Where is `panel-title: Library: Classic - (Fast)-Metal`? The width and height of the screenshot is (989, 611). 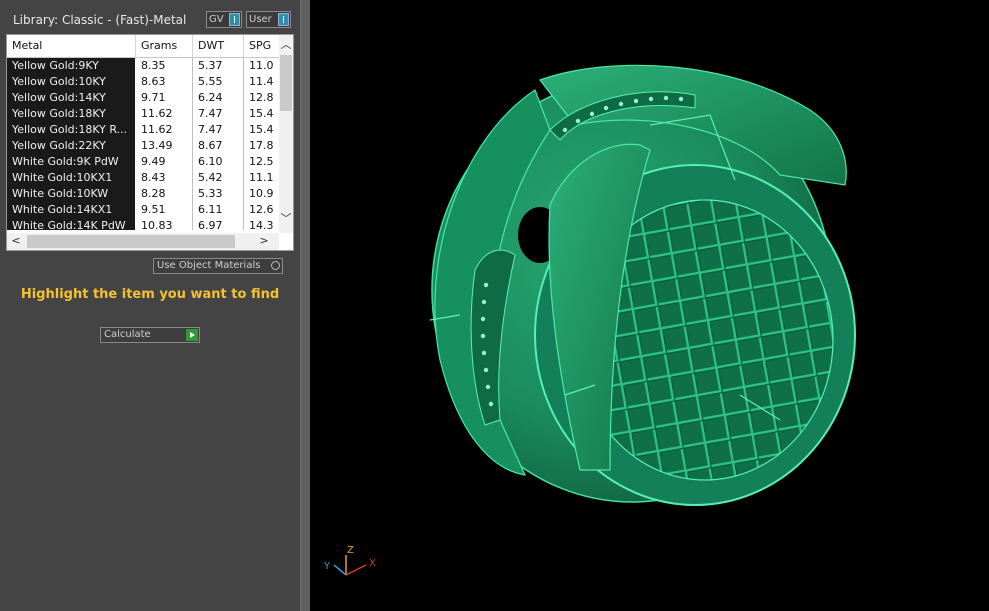 panel-title: Library: Classic - (Fast)-Metal is located at coordinates (100, 20).